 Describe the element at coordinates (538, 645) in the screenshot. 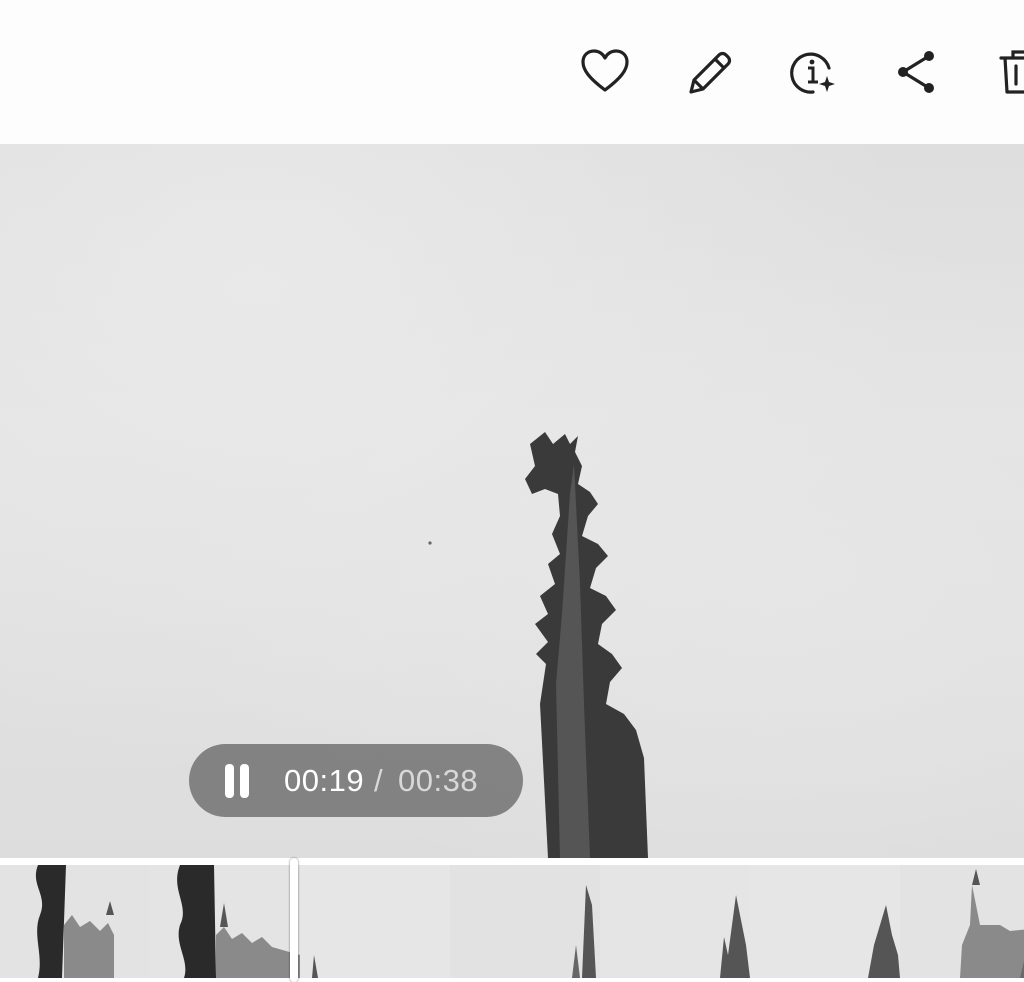

I see `video-frame` at that location.